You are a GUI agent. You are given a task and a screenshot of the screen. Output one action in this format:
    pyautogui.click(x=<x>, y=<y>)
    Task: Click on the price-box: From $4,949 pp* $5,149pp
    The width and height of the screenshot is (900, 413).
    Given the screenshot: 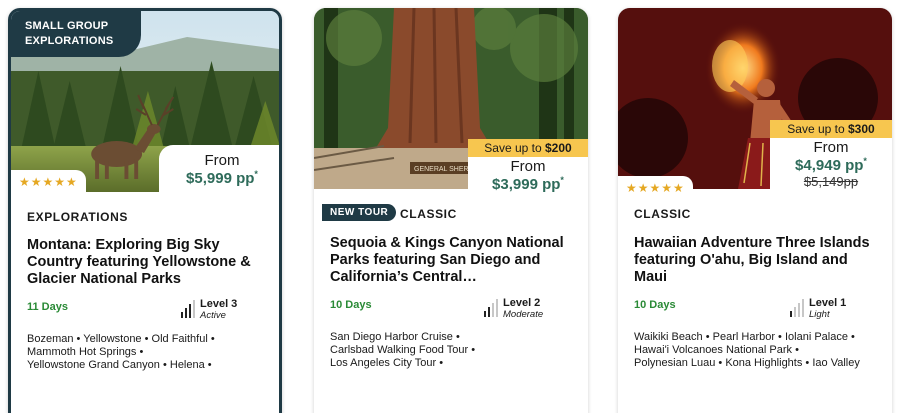 What is the action you would take?
    pyautogui.click(x=831, y=166)
    